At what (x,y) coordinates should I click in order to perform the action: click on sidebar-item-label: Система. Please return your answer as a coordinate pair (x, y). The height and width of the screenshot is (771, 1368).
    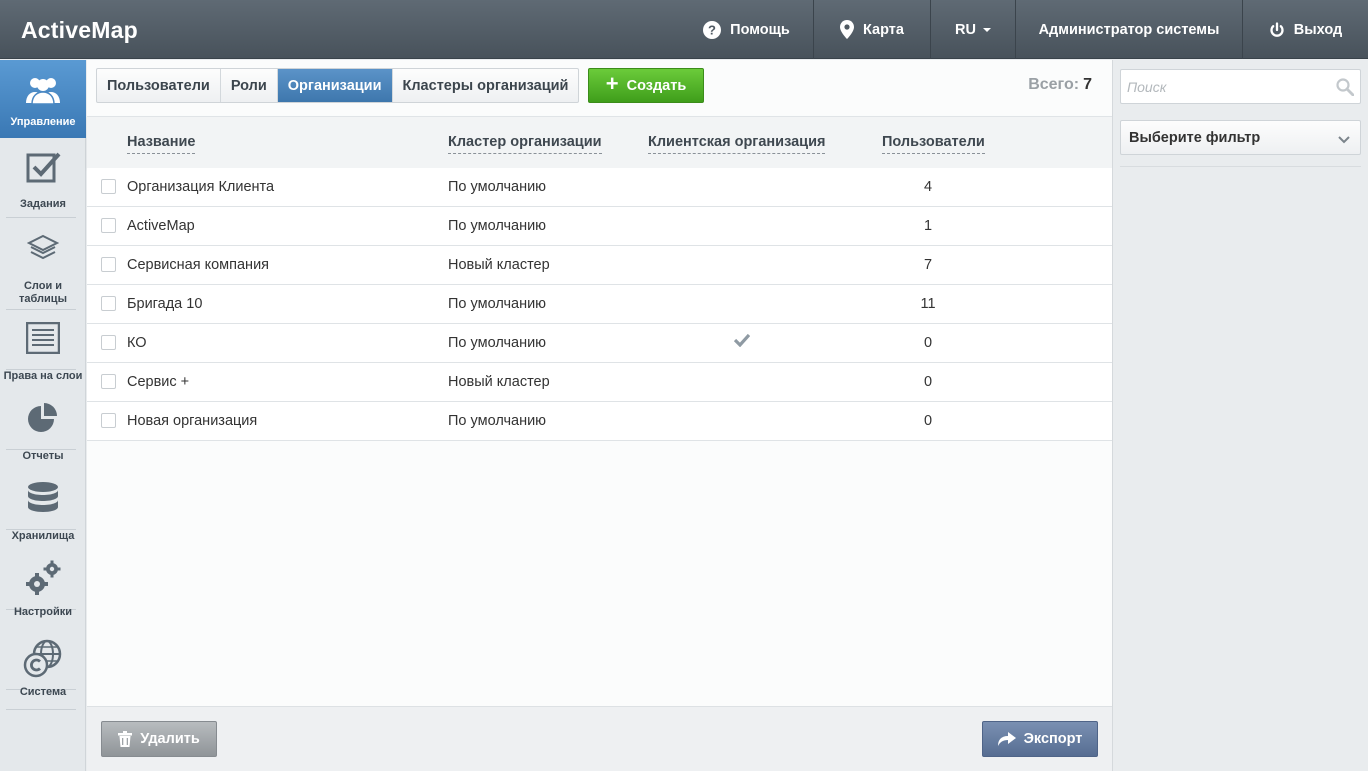
    Looking at the image, I should click on (43, 692).